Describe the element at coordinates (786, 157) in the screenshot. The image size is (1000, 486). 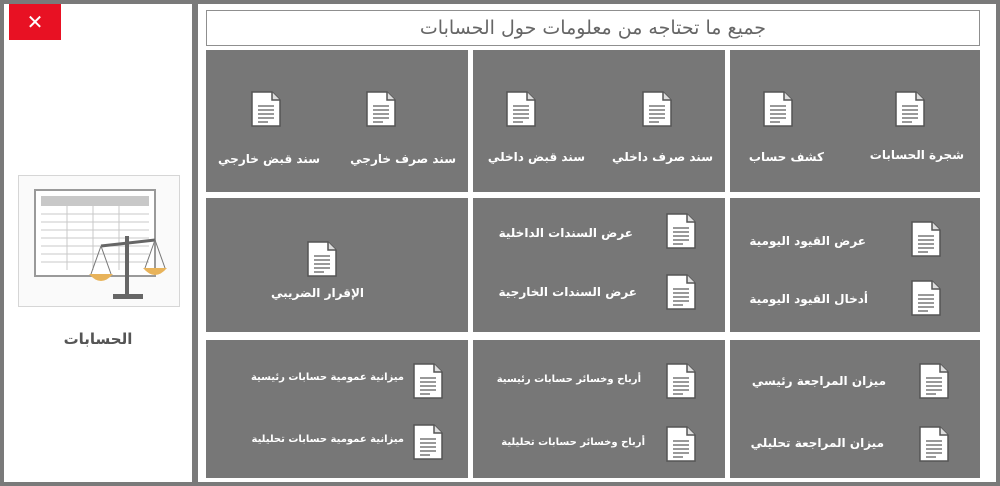
I see `item-label: كشف حساب` at that location.